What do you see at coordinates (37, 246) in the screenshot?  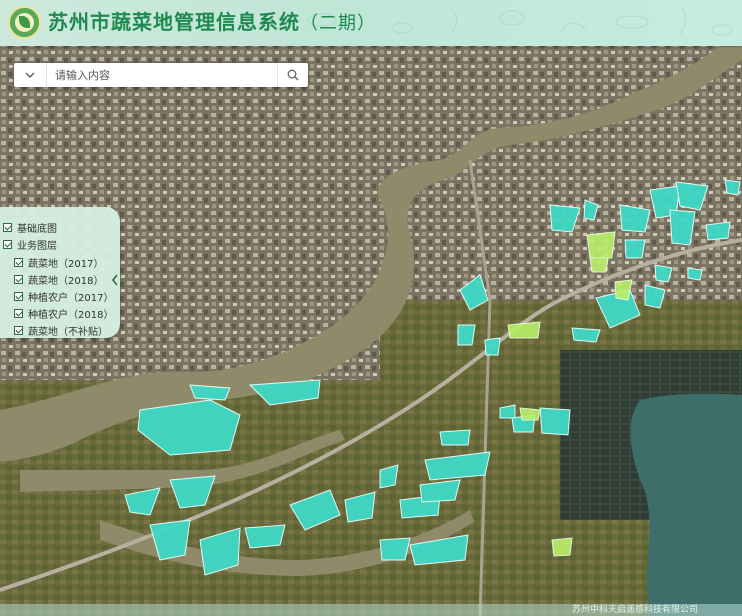 I see `layer-group-label: 业务图层` at bounding box center [37, 246].